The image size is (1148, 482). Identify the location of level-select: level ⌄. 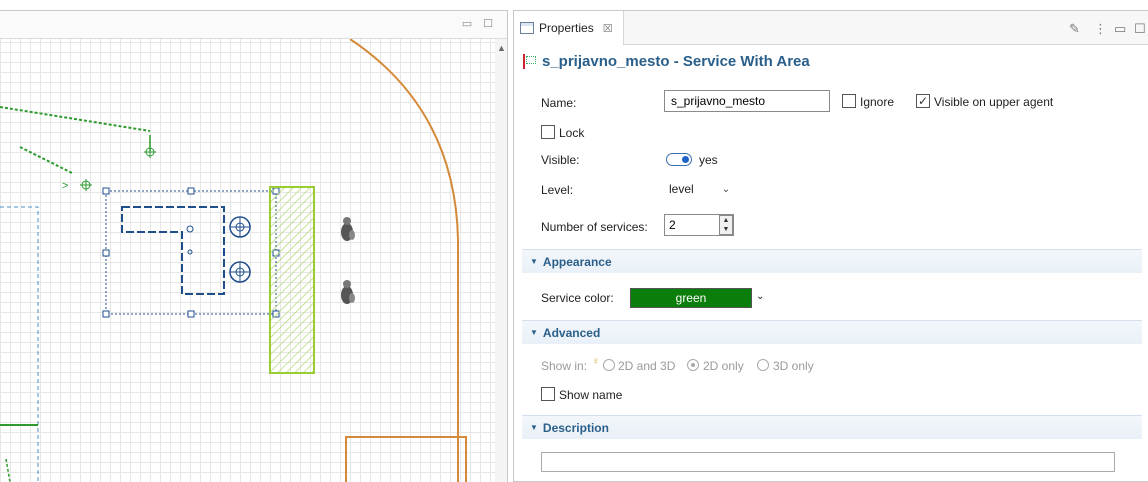
(699, 189).